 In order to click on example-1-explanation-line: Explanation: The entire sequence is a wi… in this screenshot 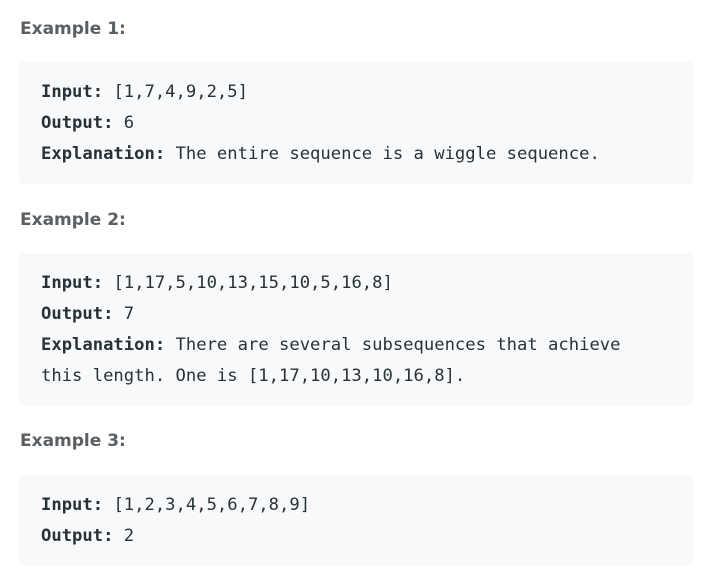, I will do `click(367, 154)`.